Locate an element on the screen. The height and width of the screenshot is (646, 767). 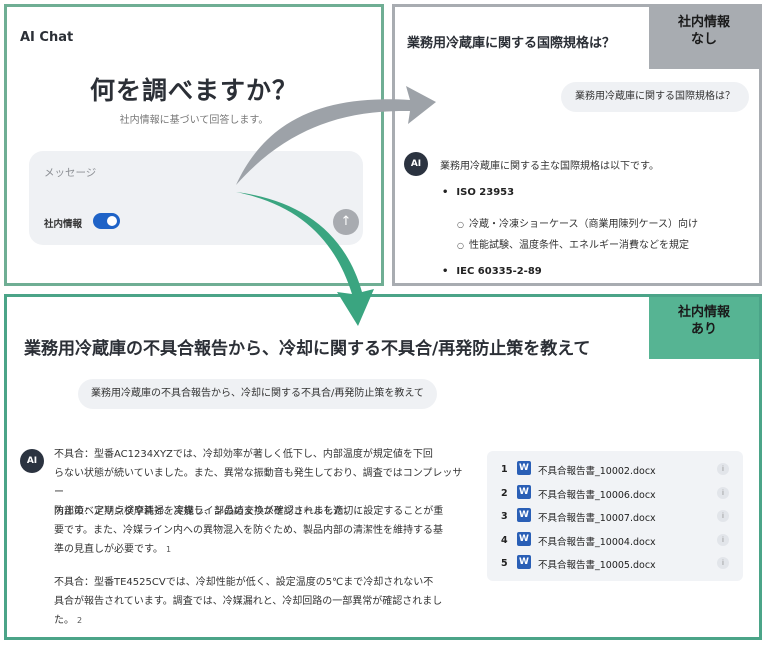
source-item: 4 W 不具合報告書_10004.docx i is located at coordinates (615, 542).